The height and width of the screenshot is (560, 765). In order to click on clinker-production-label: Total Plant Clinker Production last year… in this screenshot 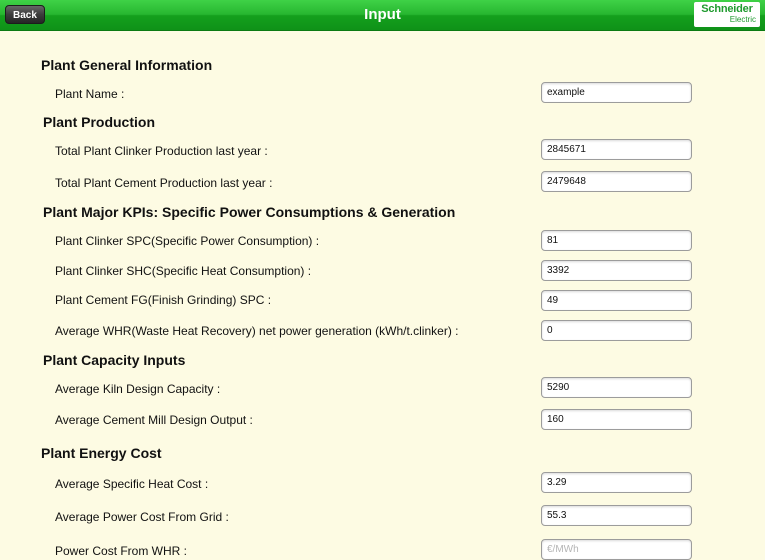, I will do `click(161, 151)`.